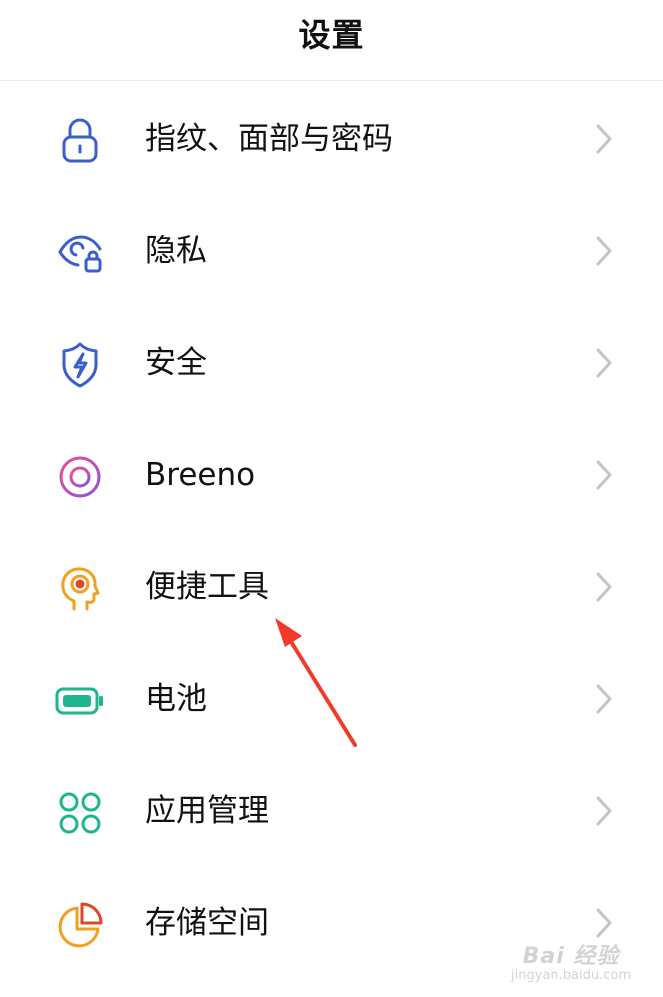  Describe the element at coordinates (207, 923) in the screenshot. I see `settings-item-label: 存储空间` at that location.